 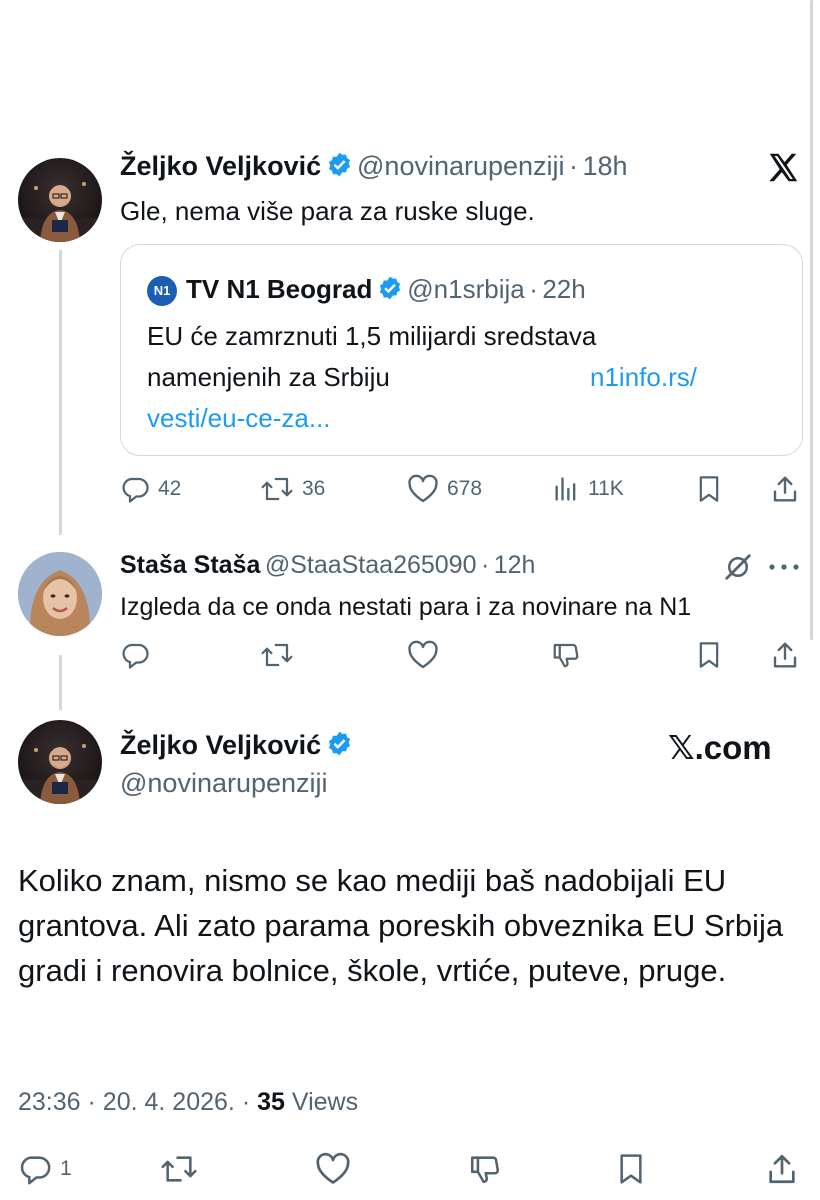 What do you see at coordinates (738, 569) in the screenshot?
I see `grok-icon` at bounding box center [738, 569].